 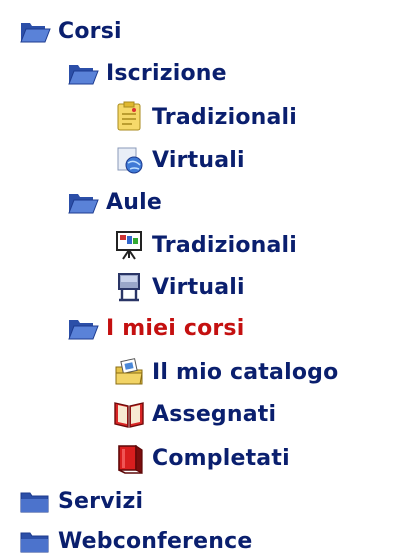 I want to click on tree-item-servizi: Servizi, so click(x=80, y=501).